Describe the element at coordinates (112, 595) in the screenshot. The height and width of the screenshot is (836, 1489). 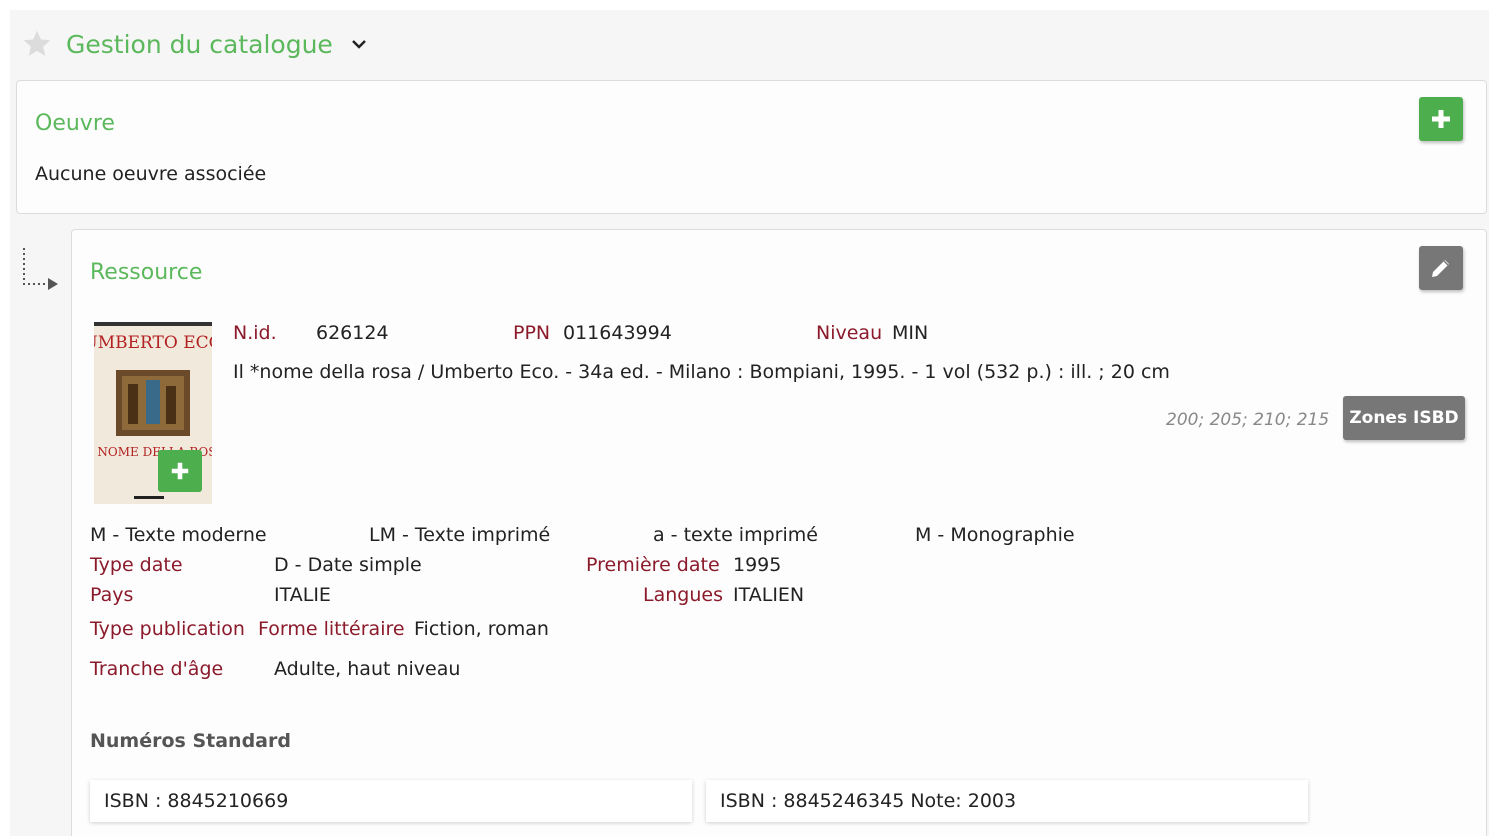
I see `pays-label: Pays` at that location.